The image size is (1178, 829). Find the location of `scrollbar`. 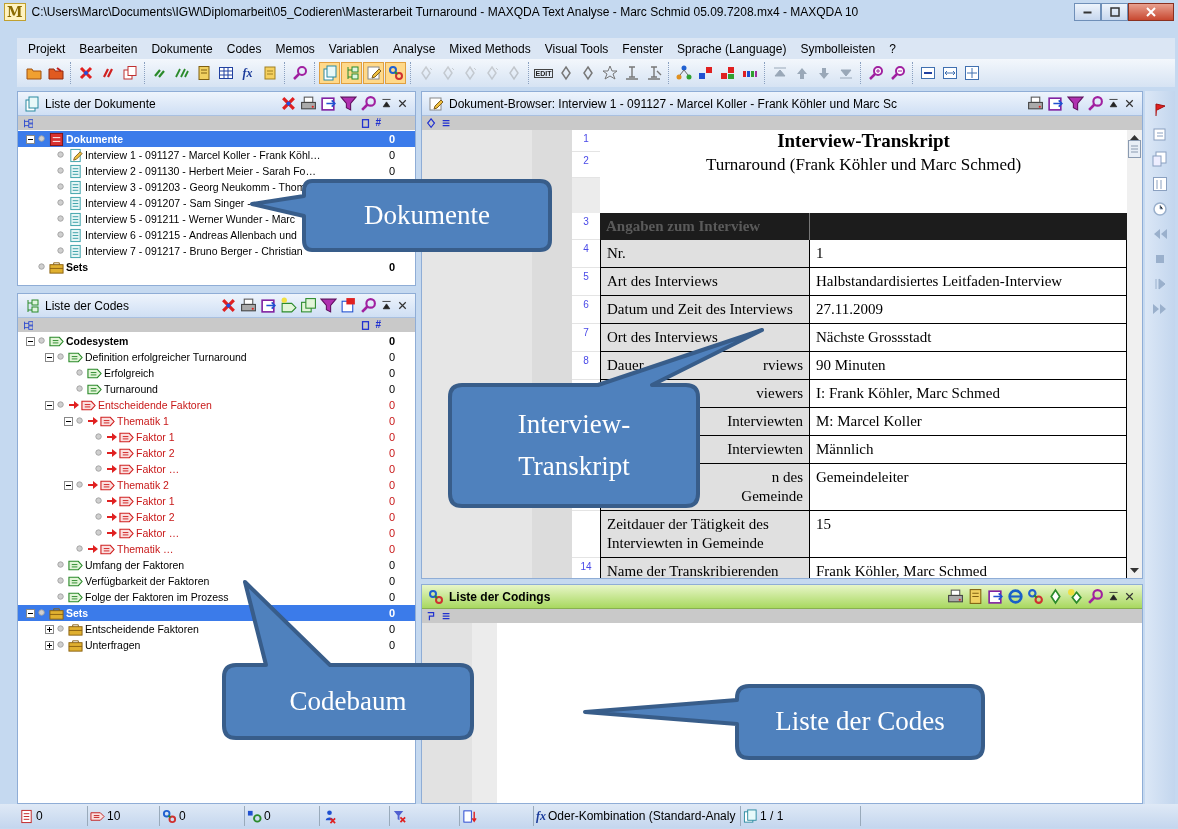

scrollbar is located at coordinates (1134, 354).